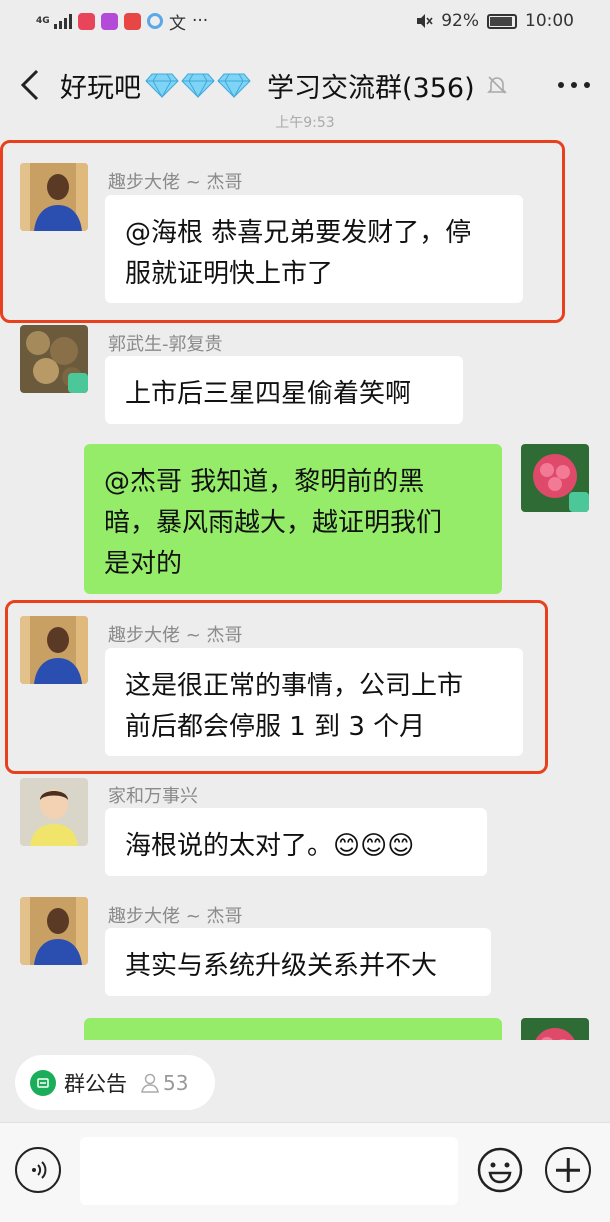 This screenshot has height=1222, width=610. I want to click on message-bubble: @杰哥 我知道，黎明前的黑 暗，暴风雨越大，越证明我们 是对的, so click(293, 519).